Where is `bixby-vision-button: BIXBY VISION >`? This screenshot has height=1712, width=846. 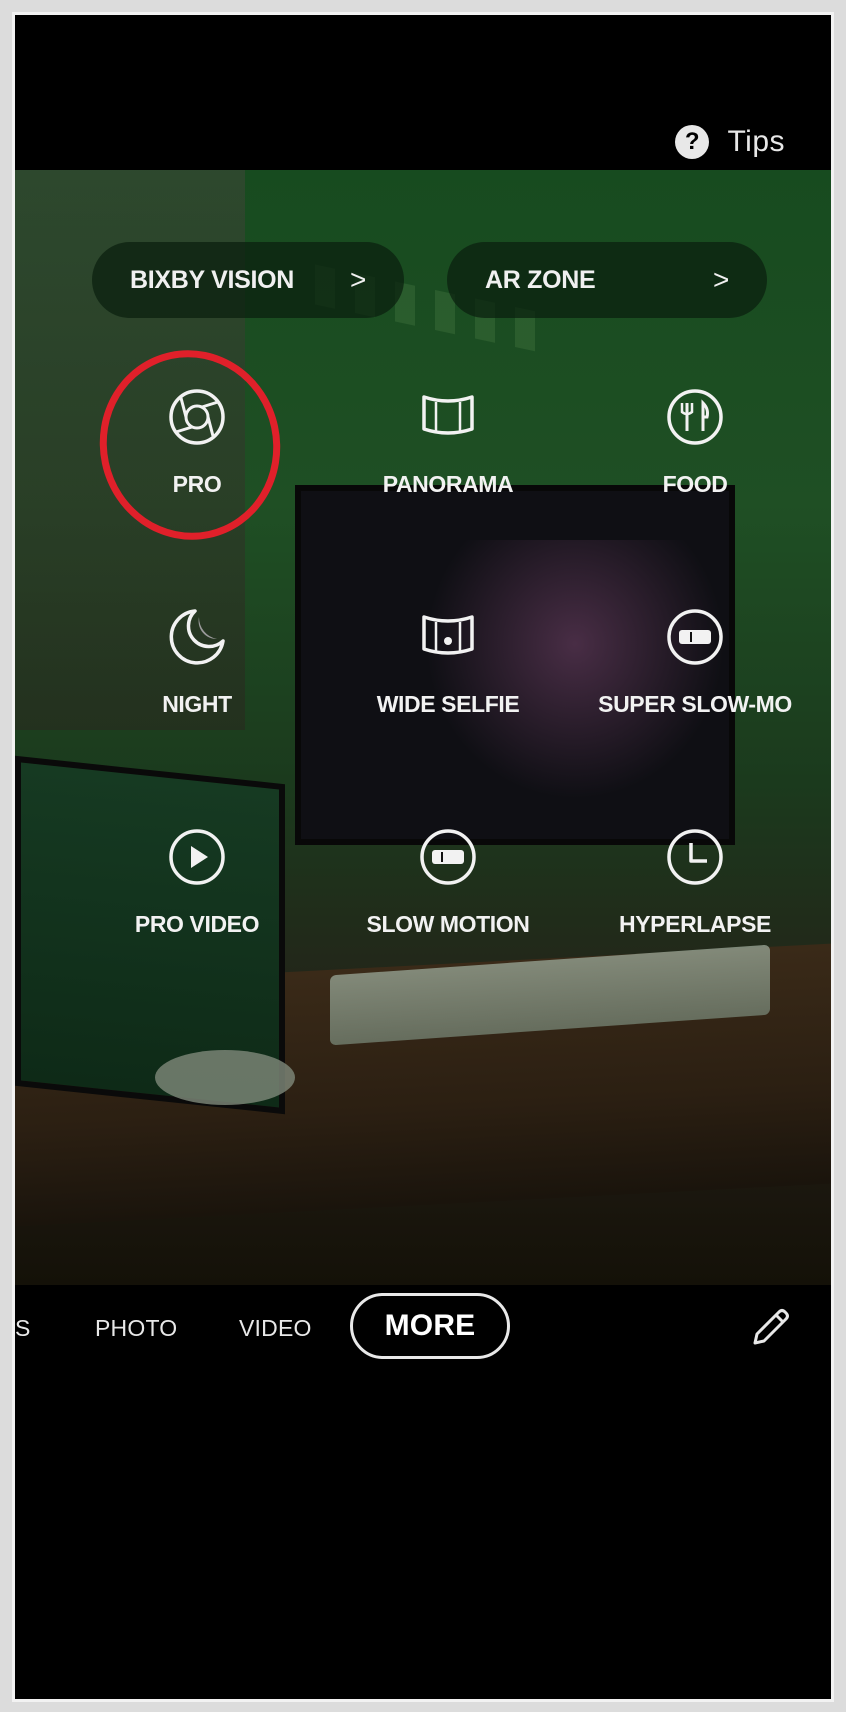 bixby-vision-button: BIXBY VISION > is located at coordinates (248, 280).